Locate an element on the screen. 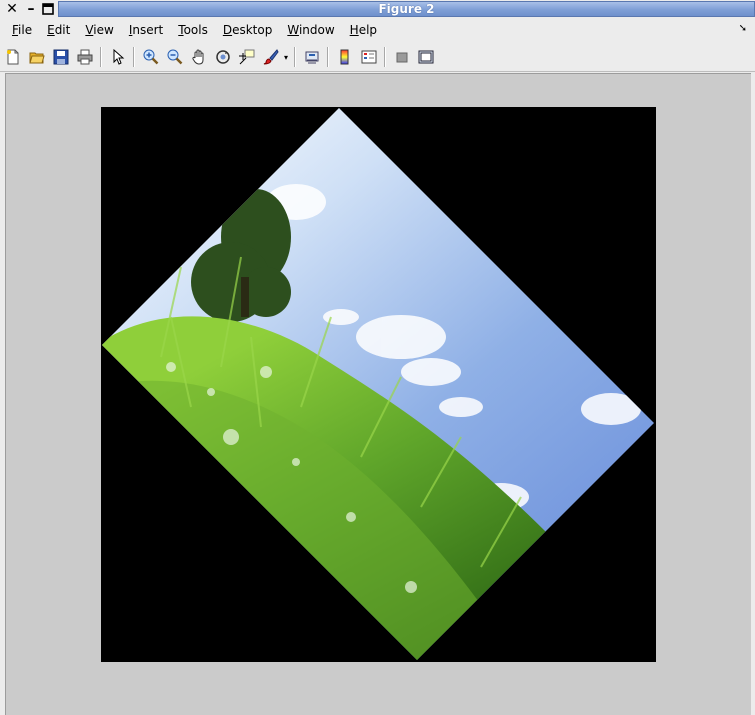 This screenshot has height=715, width=755. hide-plot-tools-button is located at coordinates (402, 57).